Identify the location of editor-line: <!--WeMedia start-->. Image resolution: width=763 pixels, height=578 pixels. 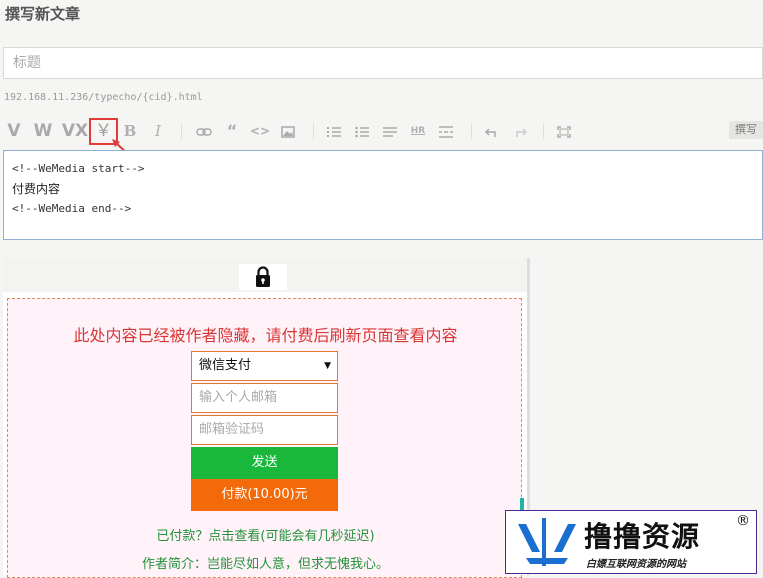
(78, 168).